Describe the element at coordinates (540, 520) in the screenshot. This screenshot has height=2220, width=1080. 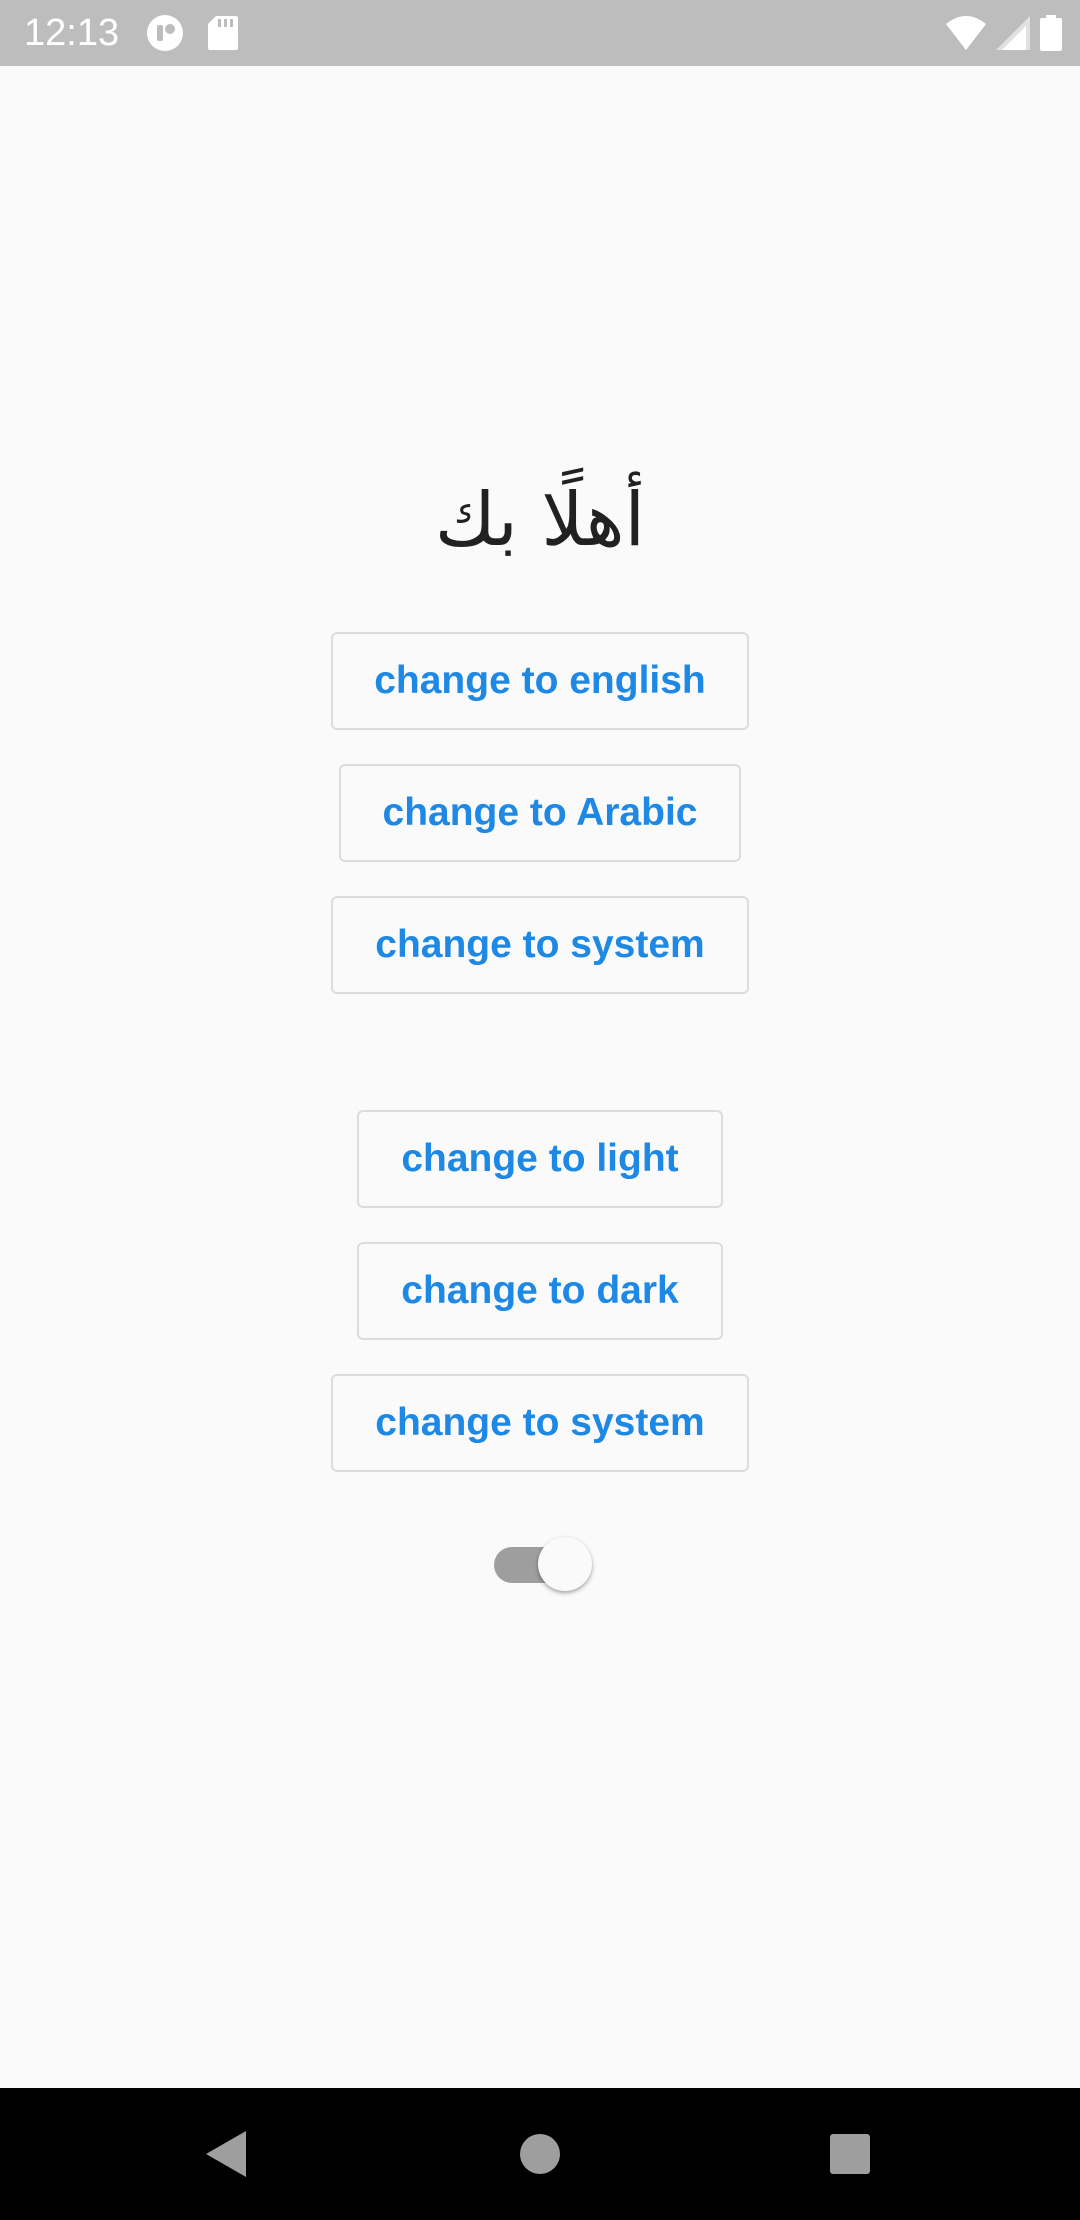
I see `greeting-title: أهلًا بك` at that location.